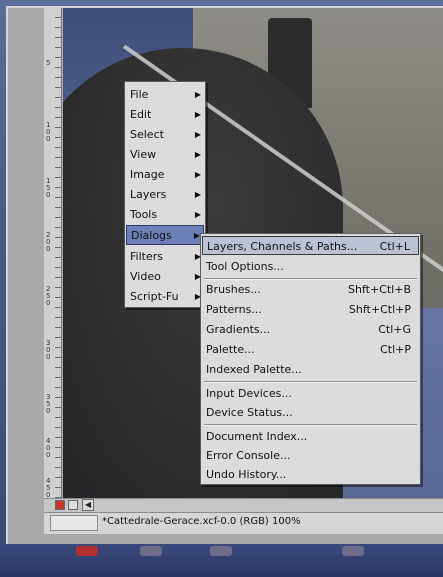 The image size is (443, 577). What do you see at coordinates (48, 404) in the screenshot?
I see `ruler-label: 3 5 0` at bounding box center [48, 404].